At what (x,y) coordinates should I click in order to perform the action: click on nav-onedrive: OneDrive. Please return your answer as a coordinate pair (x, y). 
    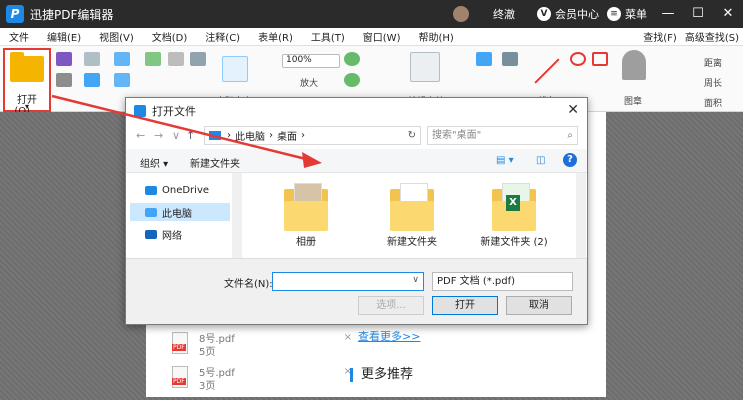
    Looking at the image, I should click on (180, 190).